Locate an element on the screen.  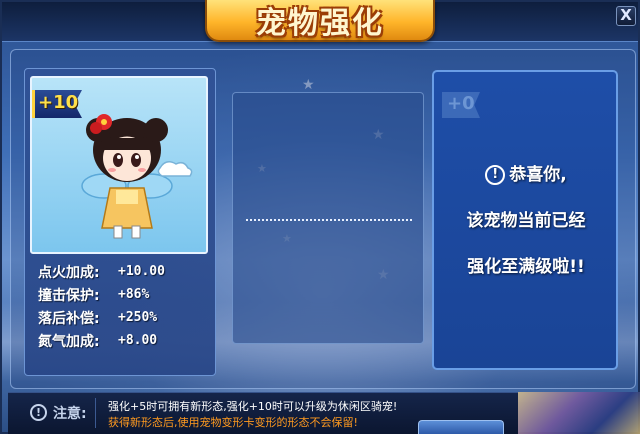
pet-level: +10 is located at coordinates (58, 102).